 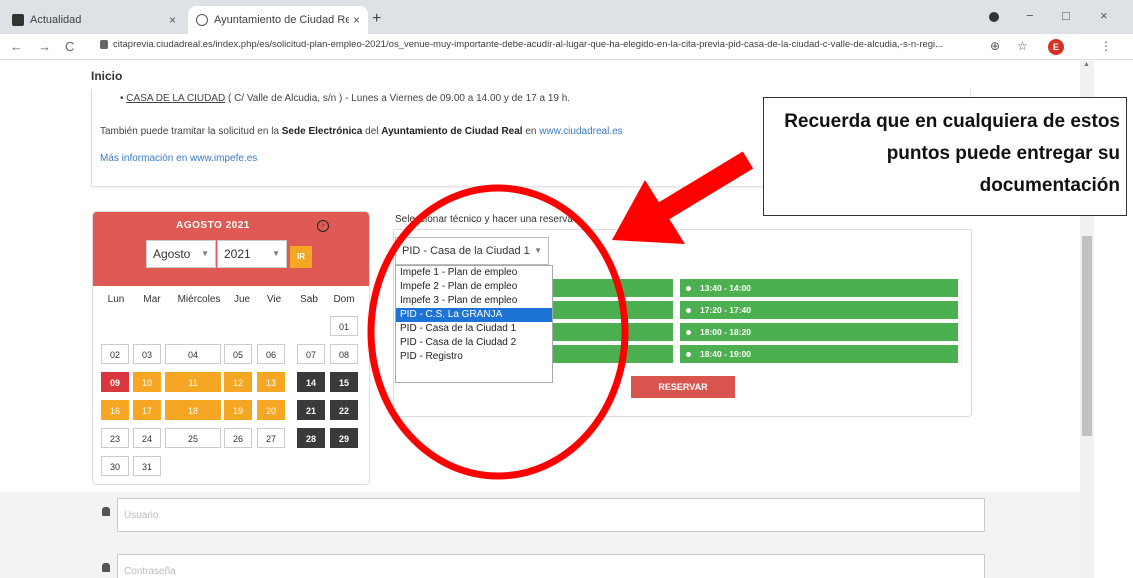 What do you see at coordinates (1086, 64) in the screenshot?
I see `scroll-up-icon: ▲` at bounding box center [1086, 64].